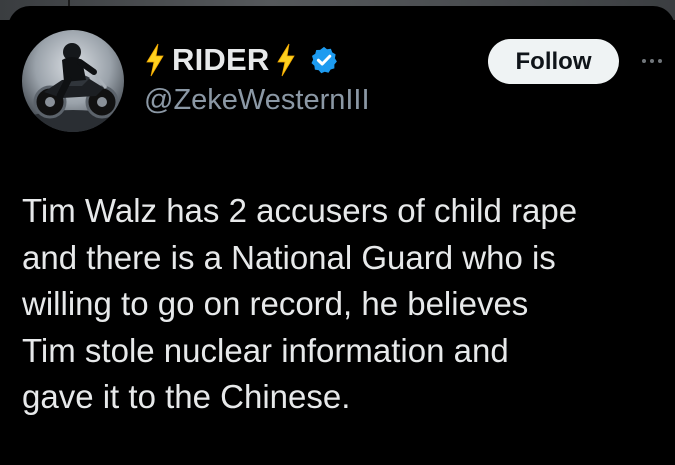 The width and height of the screenshot is (675, 465). I want to click on avatar, so click(73, 81).